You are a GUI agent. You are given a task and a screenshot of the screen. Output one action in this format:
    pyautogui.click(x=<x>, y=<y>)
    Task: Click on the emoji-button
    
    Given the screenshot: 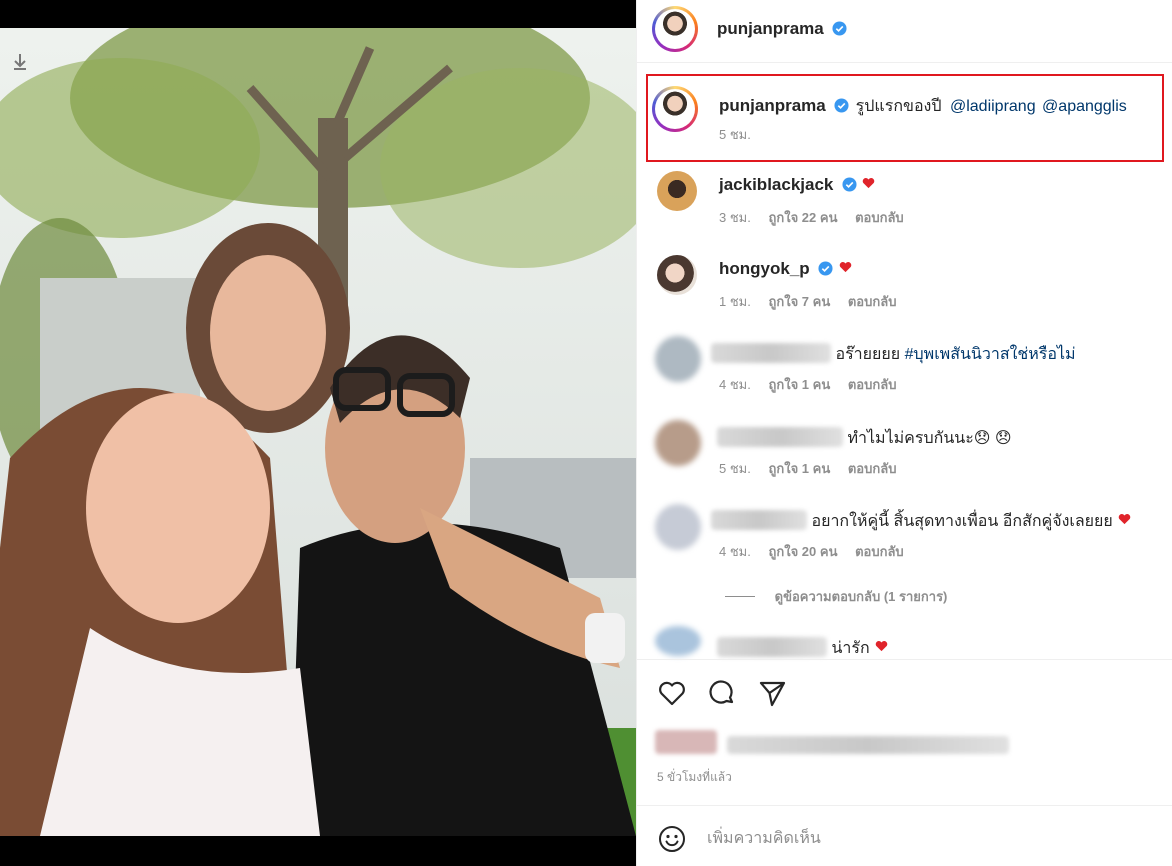 What is the action you would take?
    pyautogui.click(x=672, y=839)
    